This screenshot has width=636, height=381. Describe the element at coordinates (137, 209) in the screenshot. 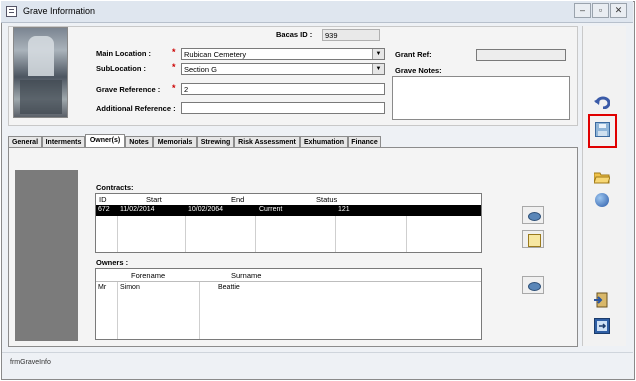

I see `contract-start-cell: 11/02/2014` at that location.